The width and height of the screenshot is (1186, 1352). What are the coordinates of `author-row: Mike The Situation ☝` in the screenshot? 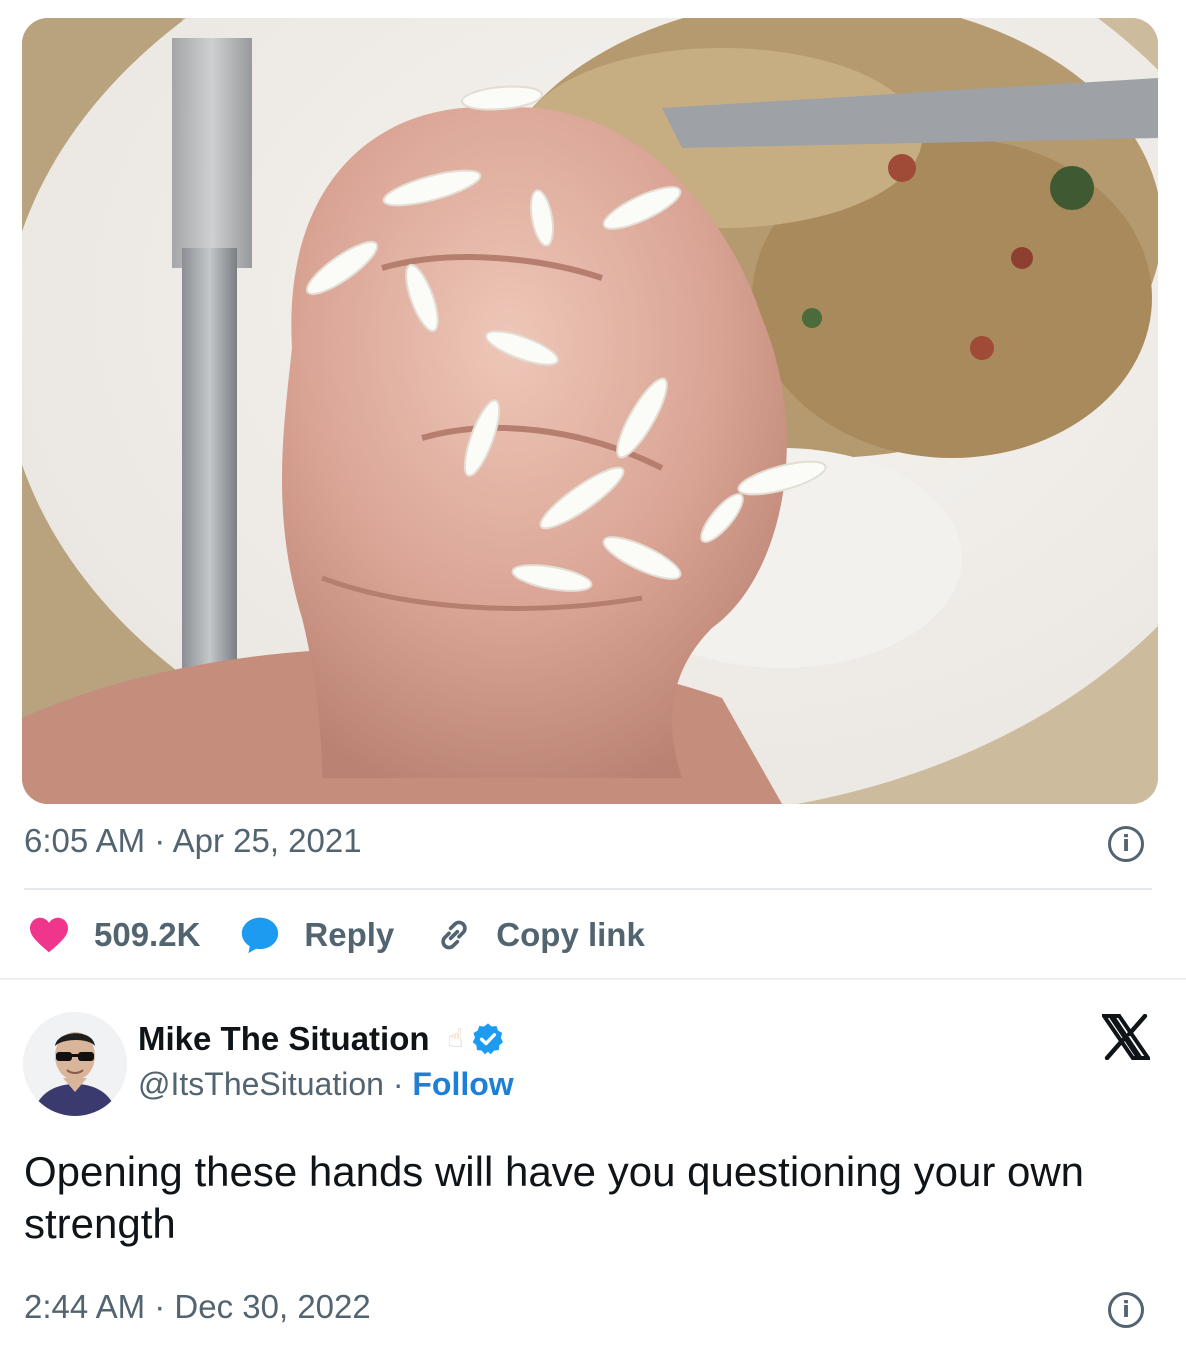 It's located at (321, 1039).